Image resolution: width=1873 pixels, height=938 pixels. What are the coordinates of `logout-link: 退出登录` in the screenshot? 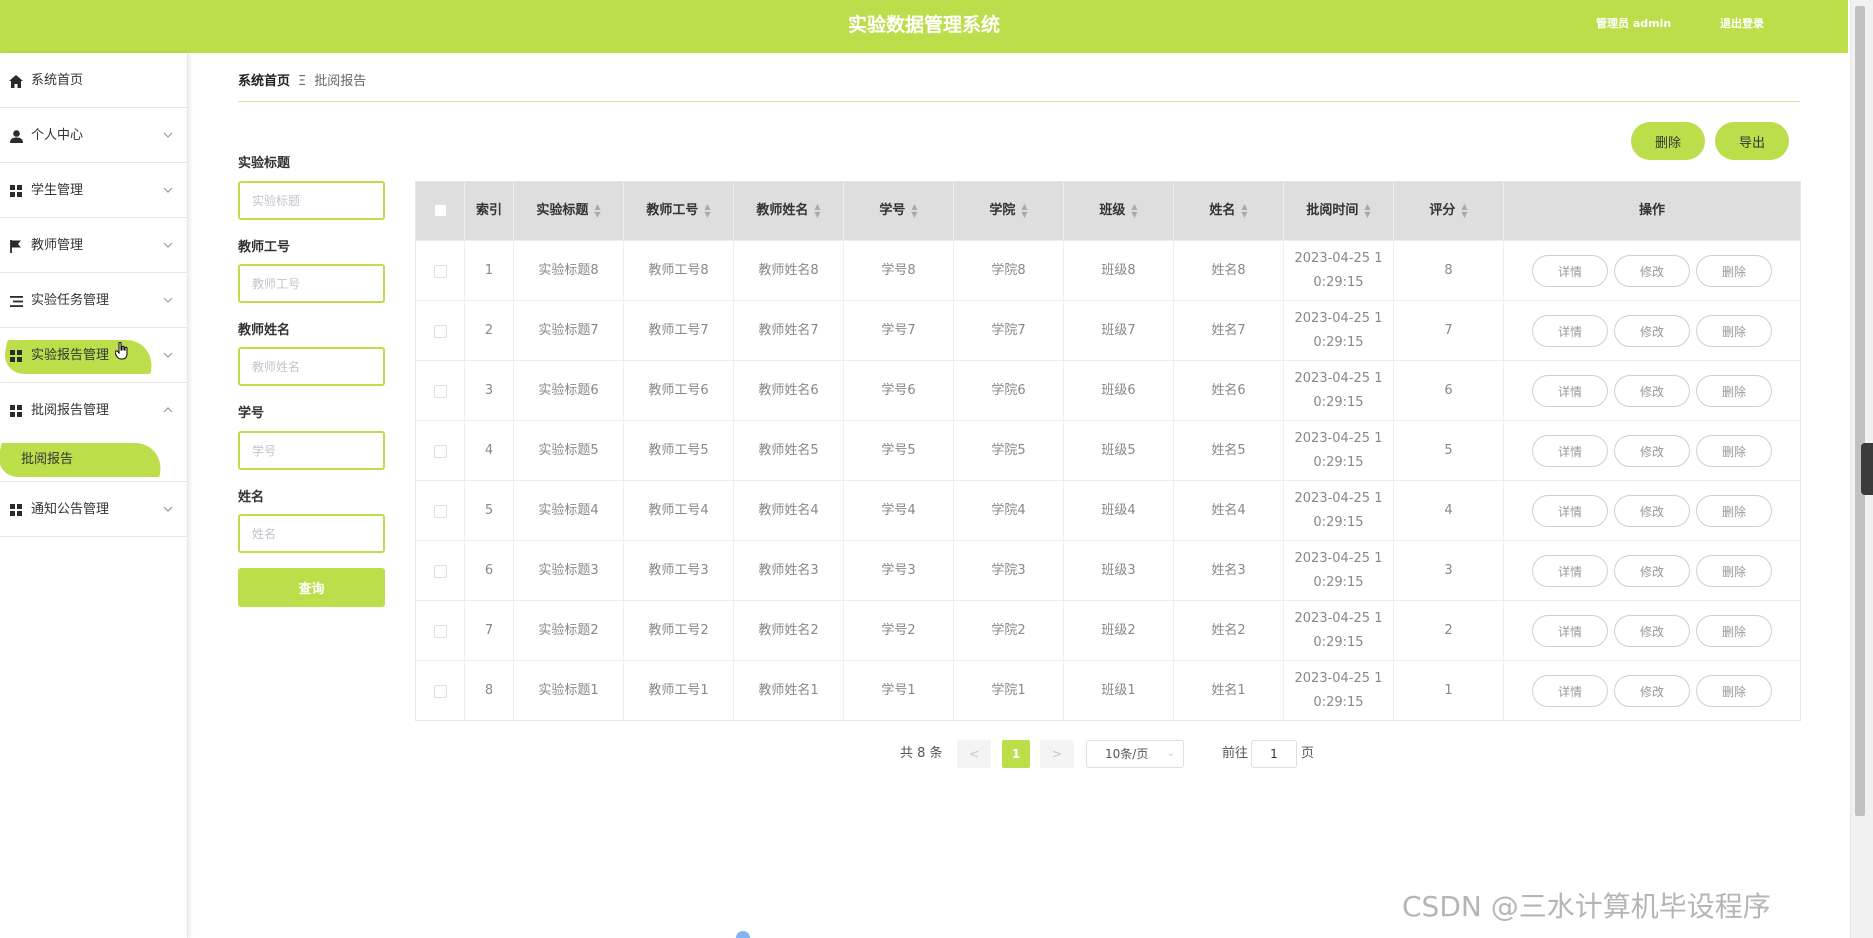 It's located at (1742, 24).